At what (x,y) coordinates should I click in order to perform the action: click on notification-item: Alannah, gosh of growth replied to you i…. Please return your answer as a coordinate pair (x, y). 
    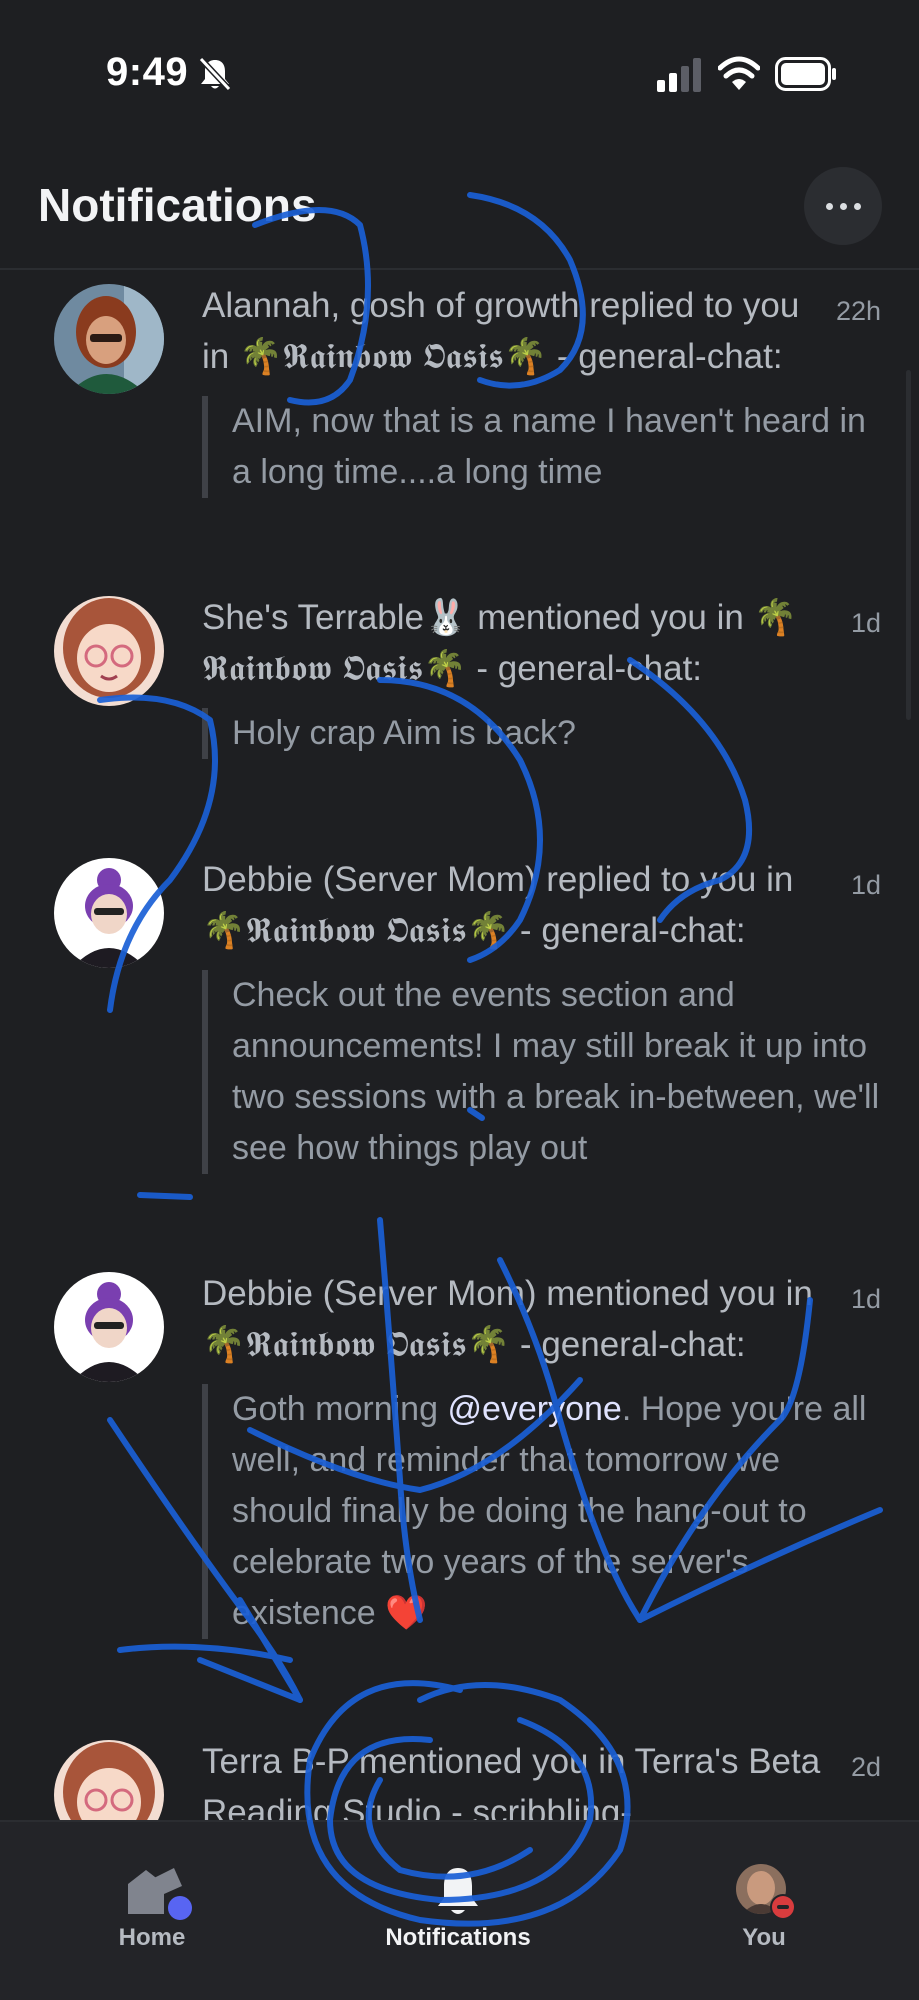
    Looking at the image, I should click on (459, 429).